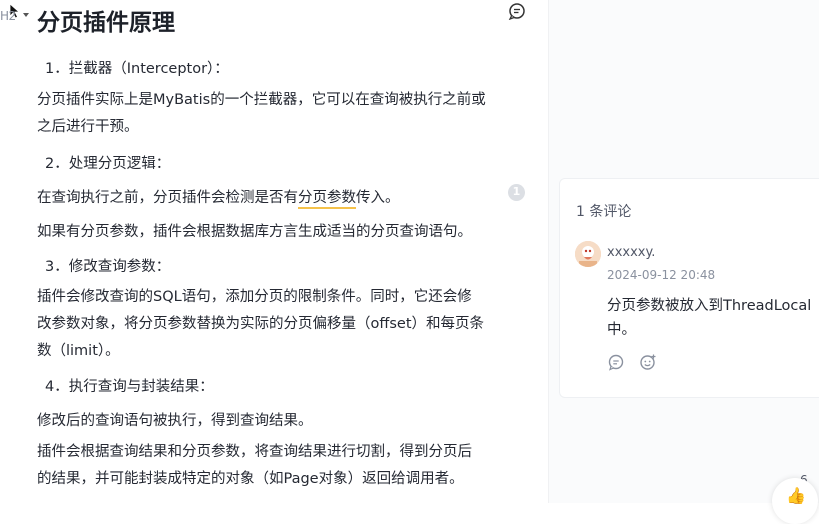 The height and width of the screenshot is (524, 819). Describe the element at coordinates (167, 198) in the screenshot. I see `paragraph-text: 在查询执行之前，分页插件会检测是否有` at that location.